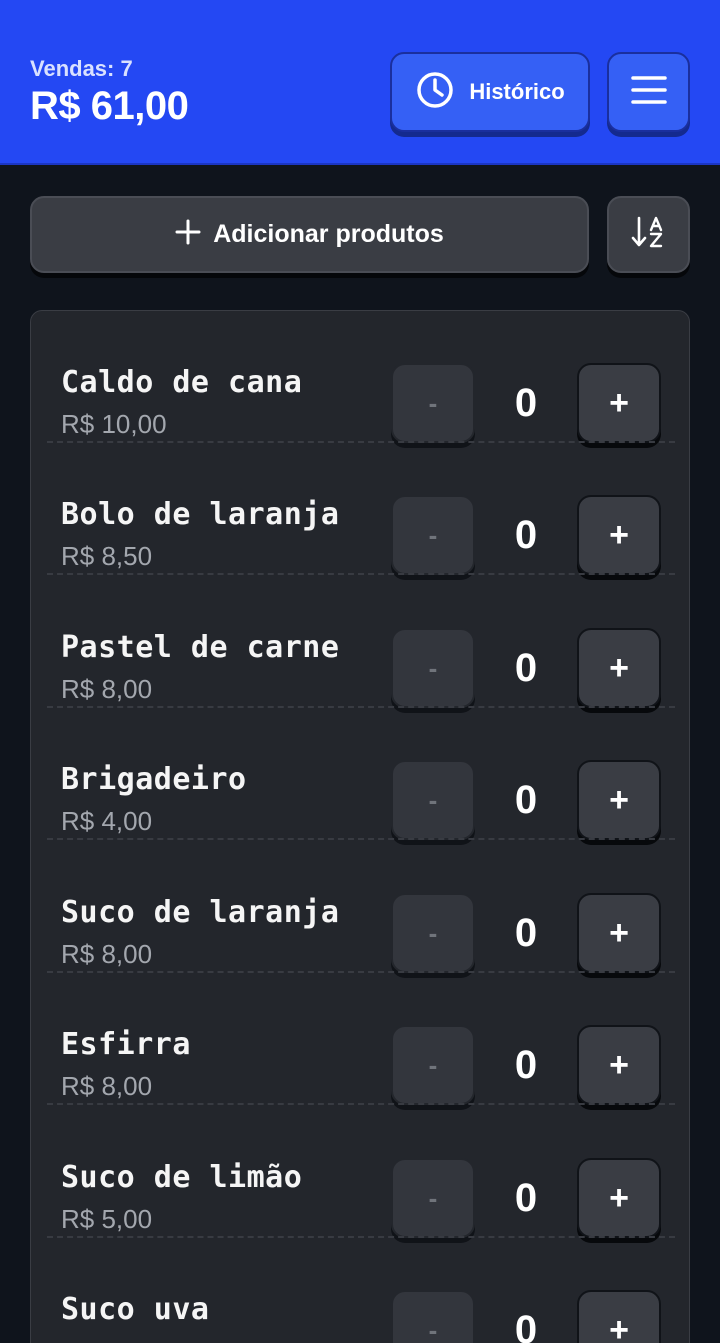 The height and width of the screenshot is (1343, 720). What do you see at coordinates (135, 1309) in the screenshot?
I see `product-name: Suco uva` at bounding box center [135, 1309].